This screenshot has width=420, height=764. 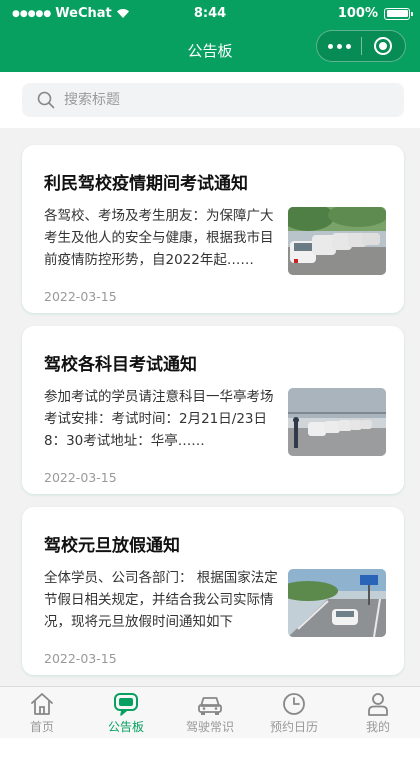 I want to click on tab-label: 首页, so click(x=41, y=727).